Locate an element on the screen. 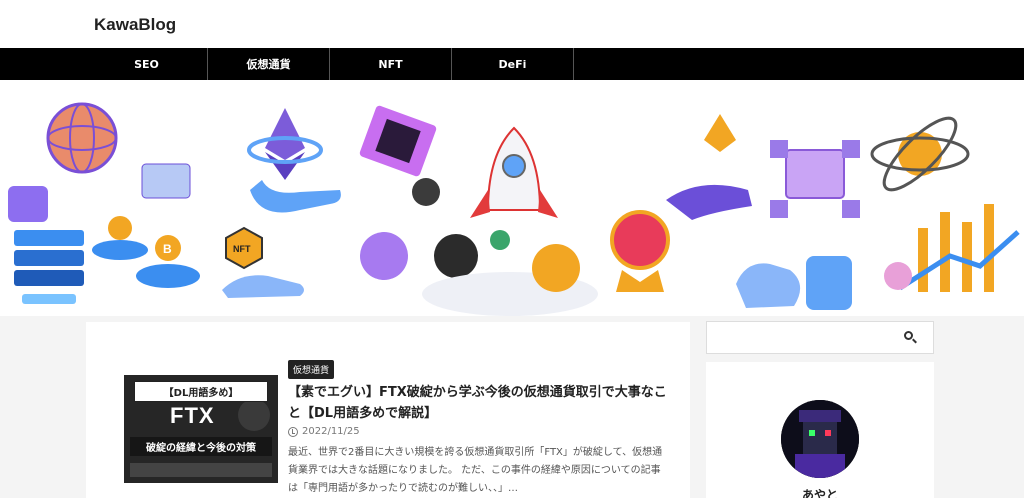 The image size is (1024, 498). search-input is located at coordinates (802, 337).